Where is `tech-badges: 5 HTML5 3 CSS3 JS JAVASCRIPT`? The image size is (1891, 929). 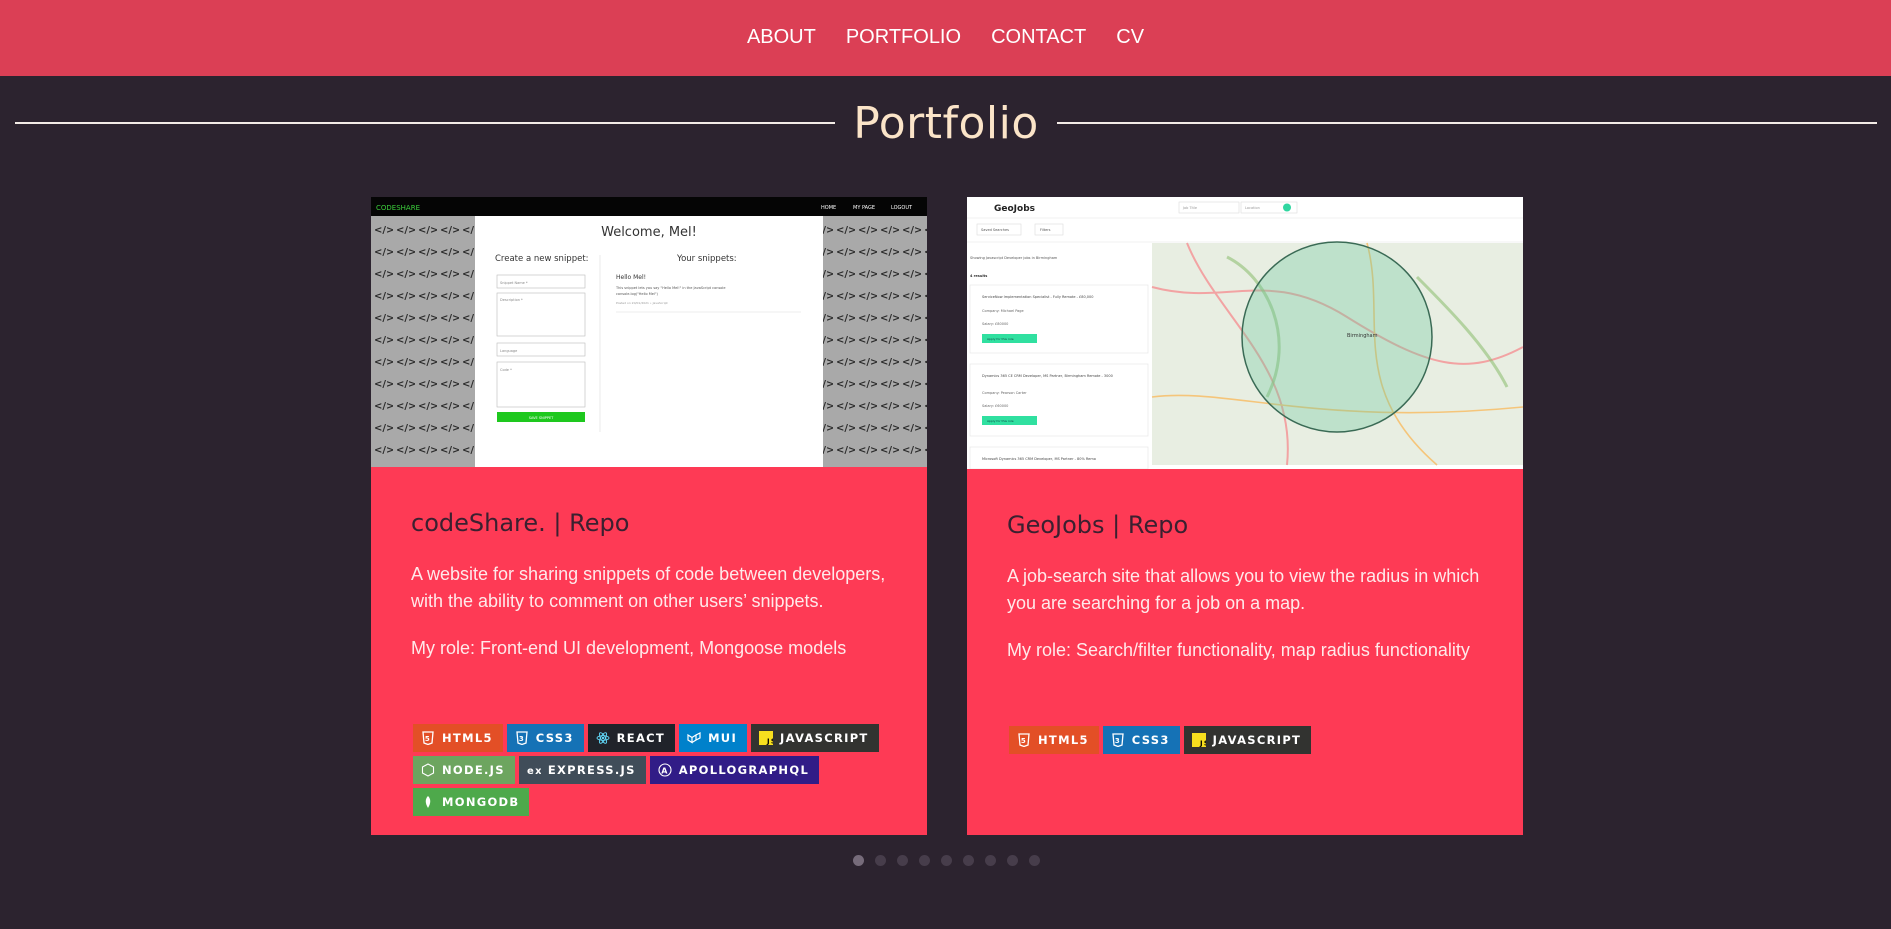 tech-badges: 5 HTML5 3 CSS3 JS JAVASCRIPT is located at coordinates (1254, 740).